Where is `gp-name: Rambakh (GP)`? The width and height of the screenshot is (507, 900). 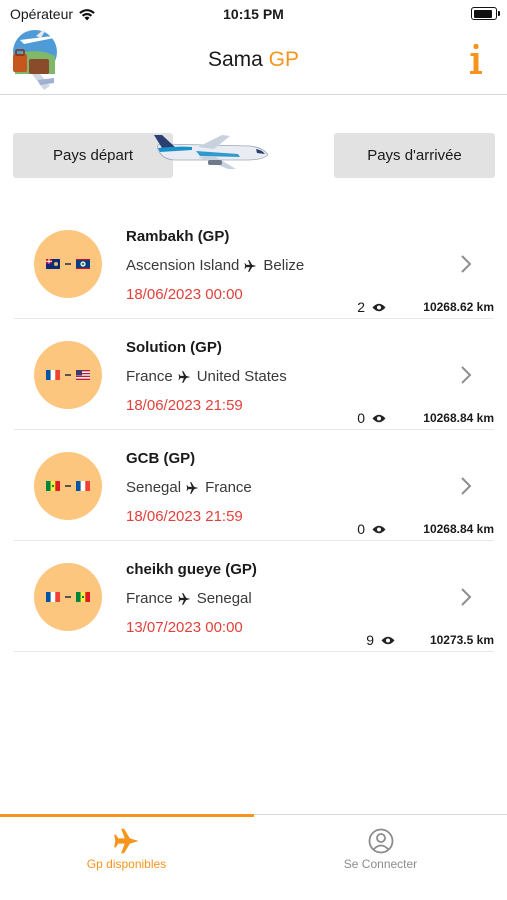
gp-name: Rambakh (GP) is located at coordinates (178, 236).